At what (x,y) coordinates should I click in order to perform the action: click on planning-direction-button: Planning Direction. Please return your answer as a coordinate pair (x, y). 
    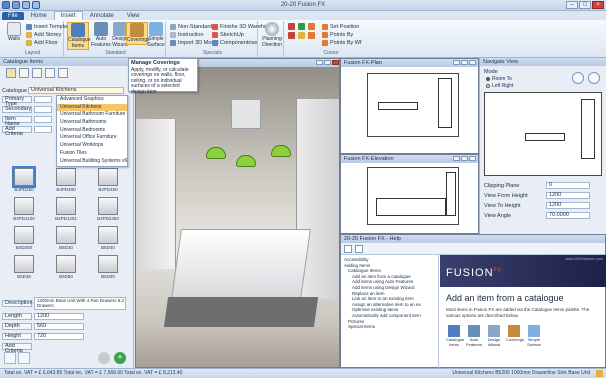
    Looking at the image, I should click on (272, 35).